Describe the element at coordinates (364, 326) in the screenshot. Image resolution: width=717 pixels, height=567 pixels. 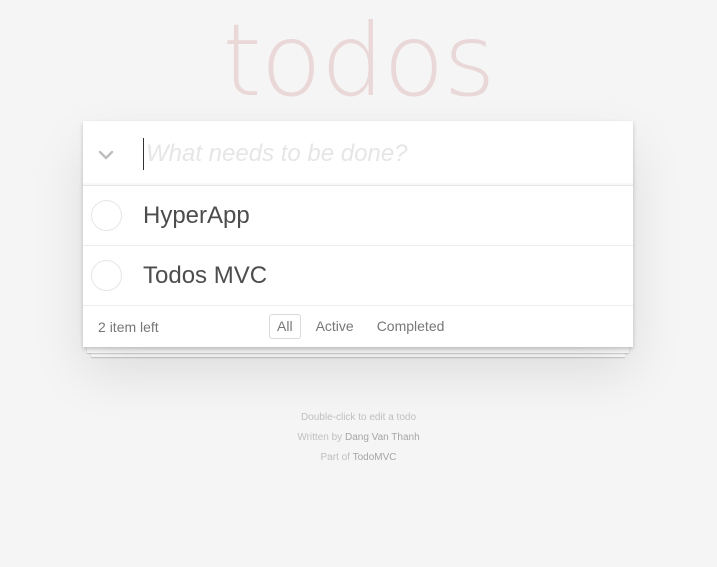
I see `filters: All Active Completed` at that location.